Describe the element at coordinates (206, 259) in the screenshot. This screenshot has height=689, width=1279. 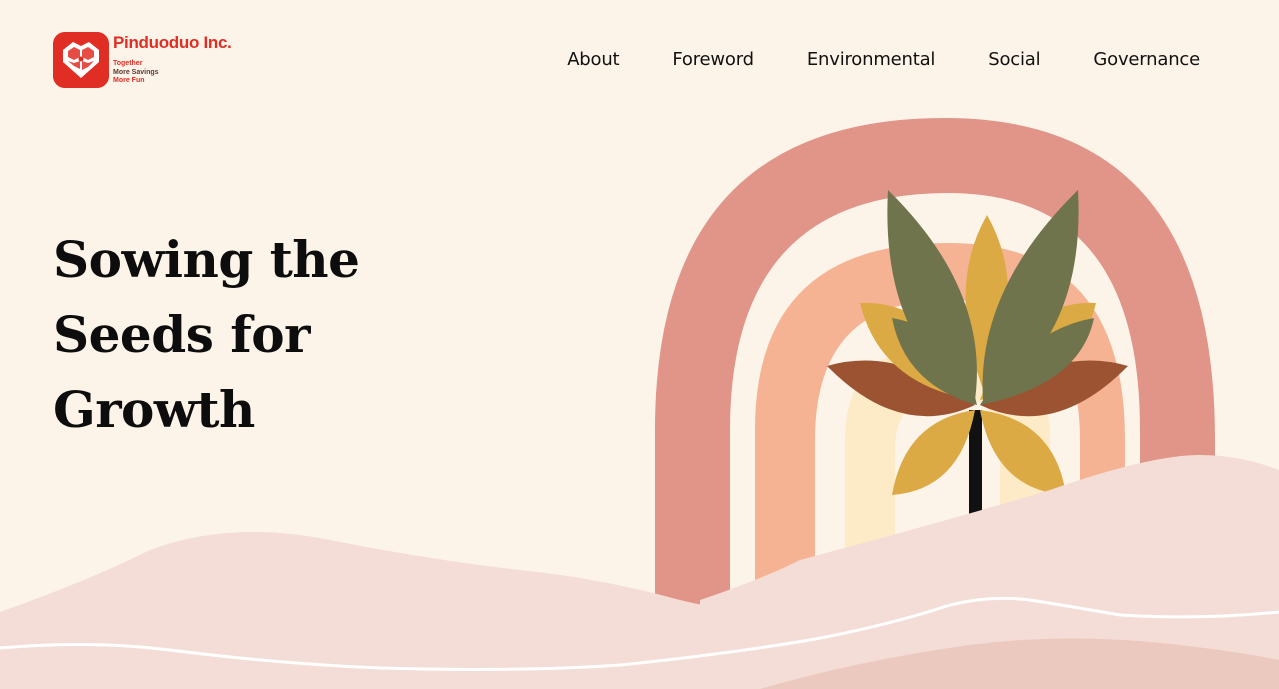
I see `hero-title-line-1: Sowing the` at that location.